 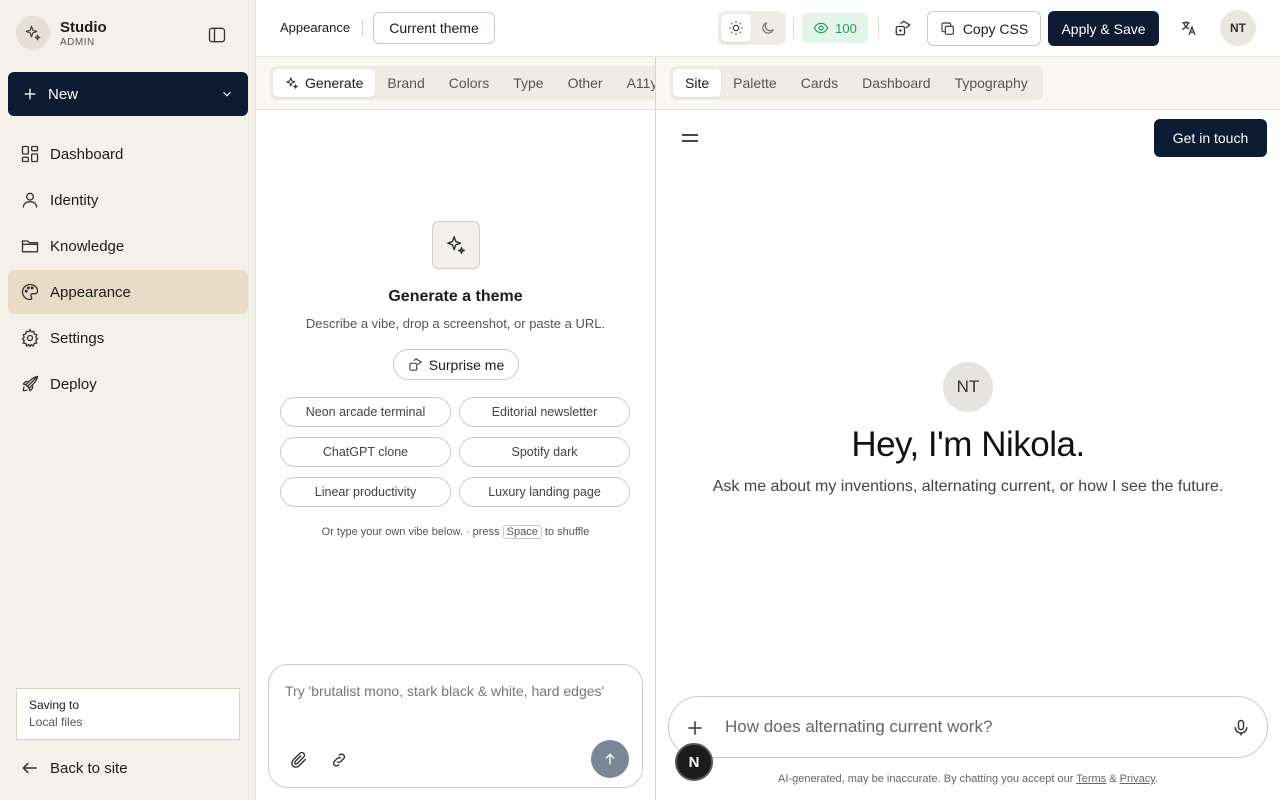 What do you see at coordinates (544, 412) in the screenshot?
I see `suggestion-chip: Editorial newsletter` at bounding box center [544, 412].